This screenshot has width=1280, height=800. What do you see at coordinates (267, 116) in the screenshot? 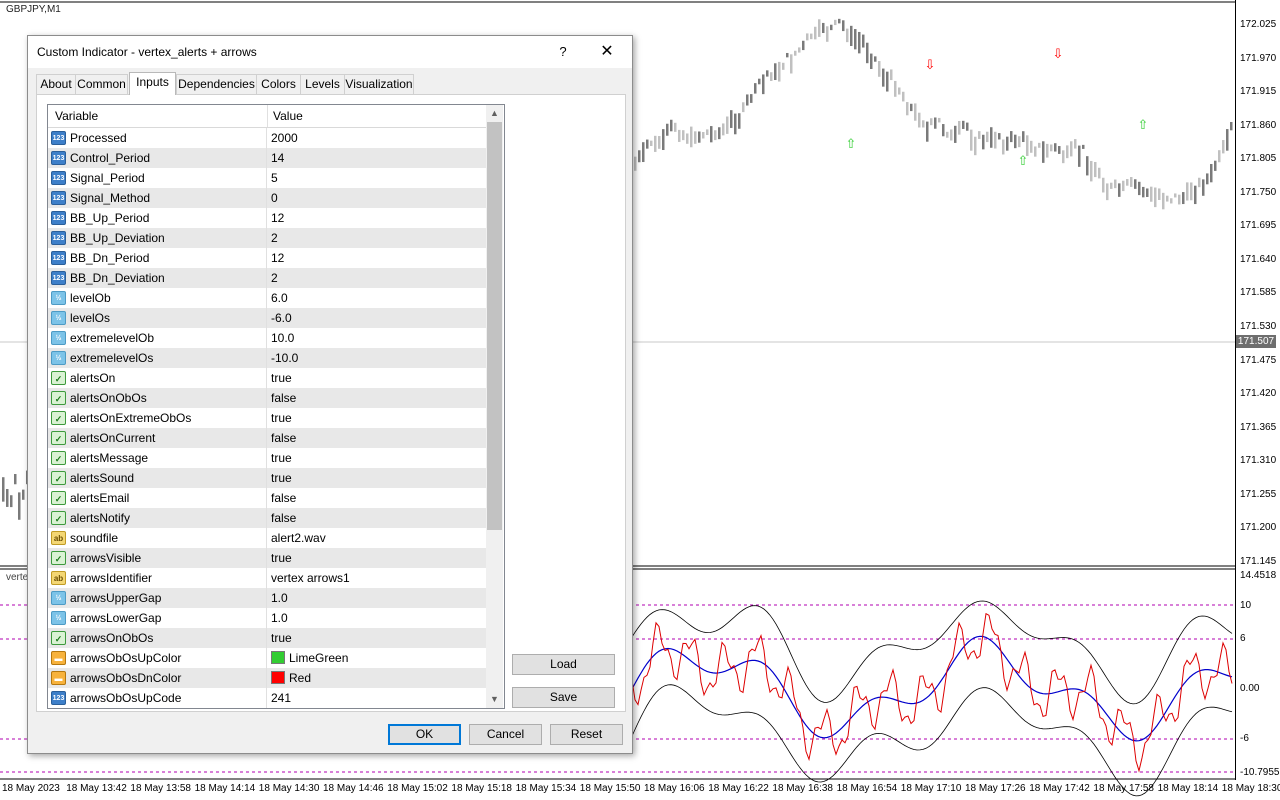
I see `grid-header: Variable Value` at bounding box center [267, 116].